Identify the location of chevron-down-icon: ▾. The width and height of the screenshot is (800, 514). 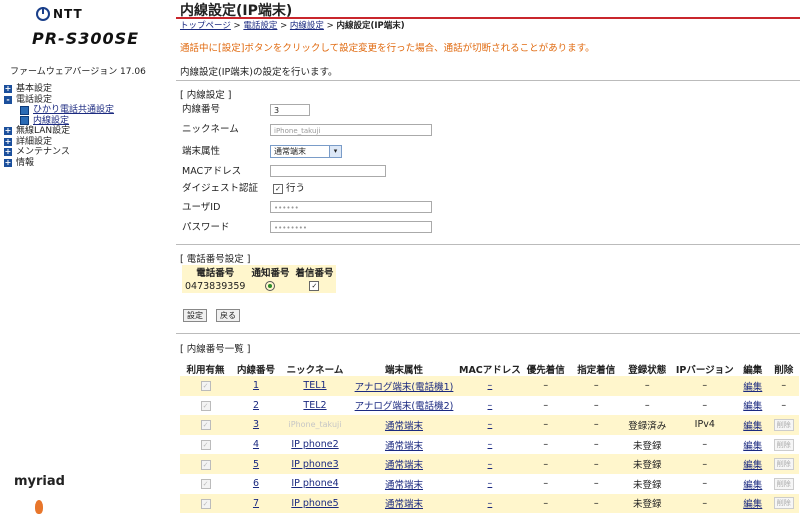
(335, 151).